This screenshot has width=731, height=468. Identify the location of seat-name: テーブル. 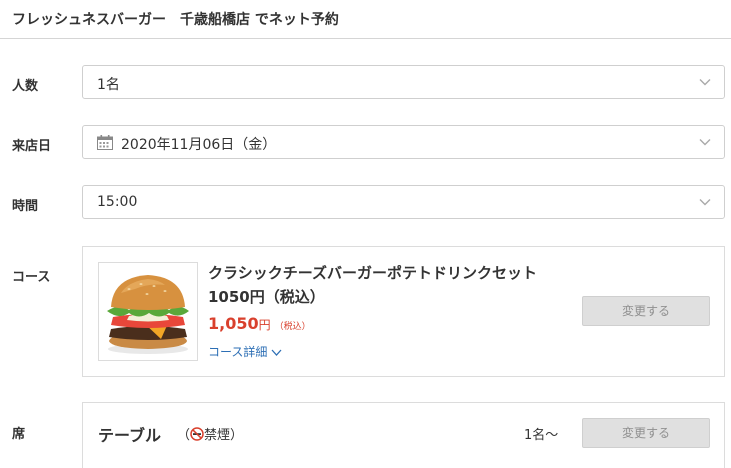
(130, 435).